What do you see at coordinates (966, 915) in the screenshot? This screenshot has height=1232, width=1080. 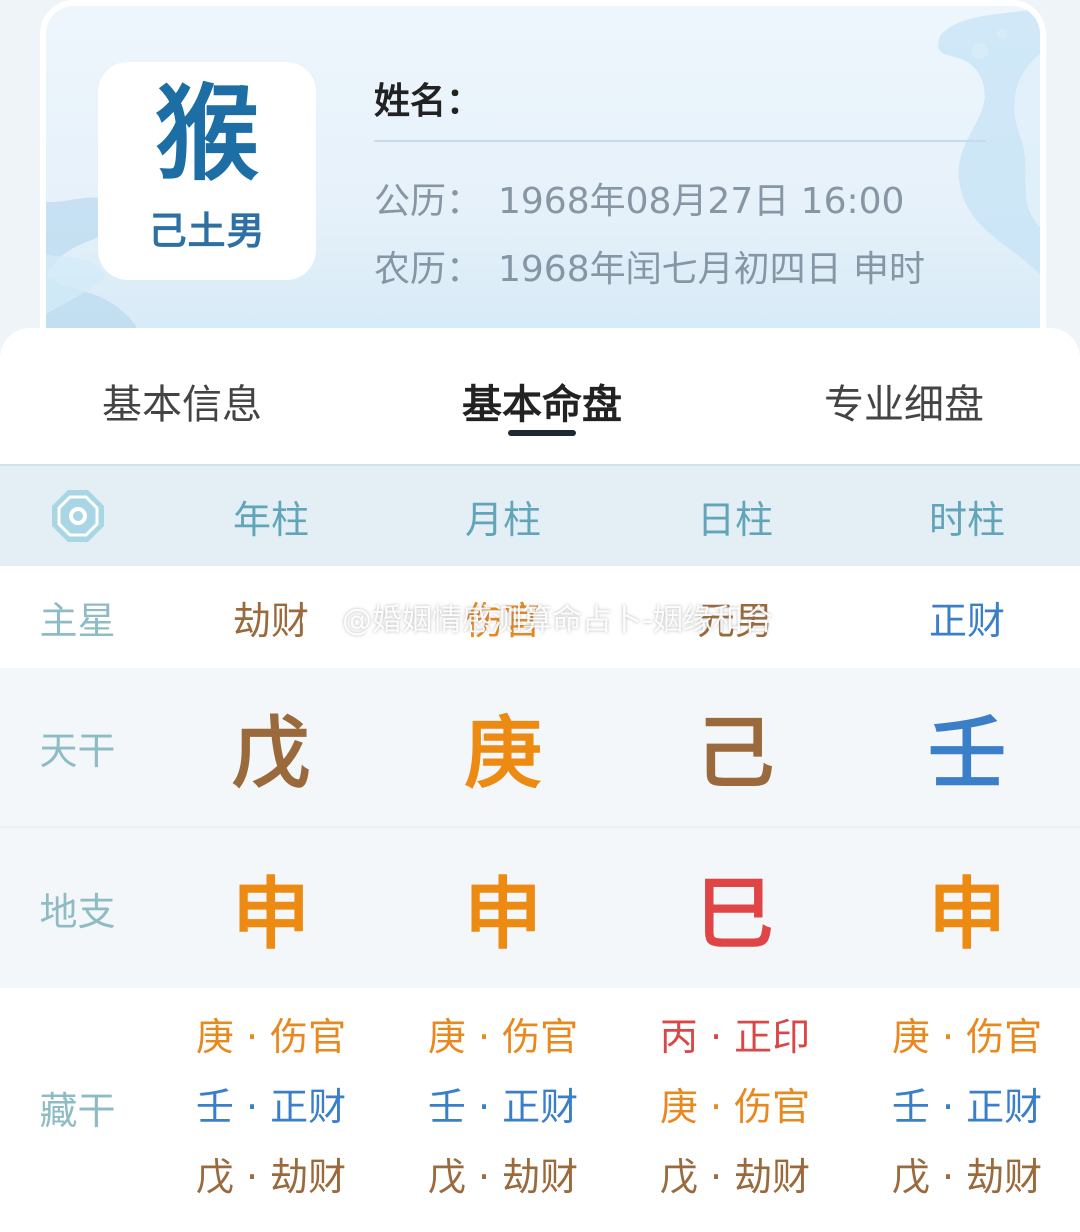 I see `earthly-branch-hour: 申` at bounding box center [966, 915].